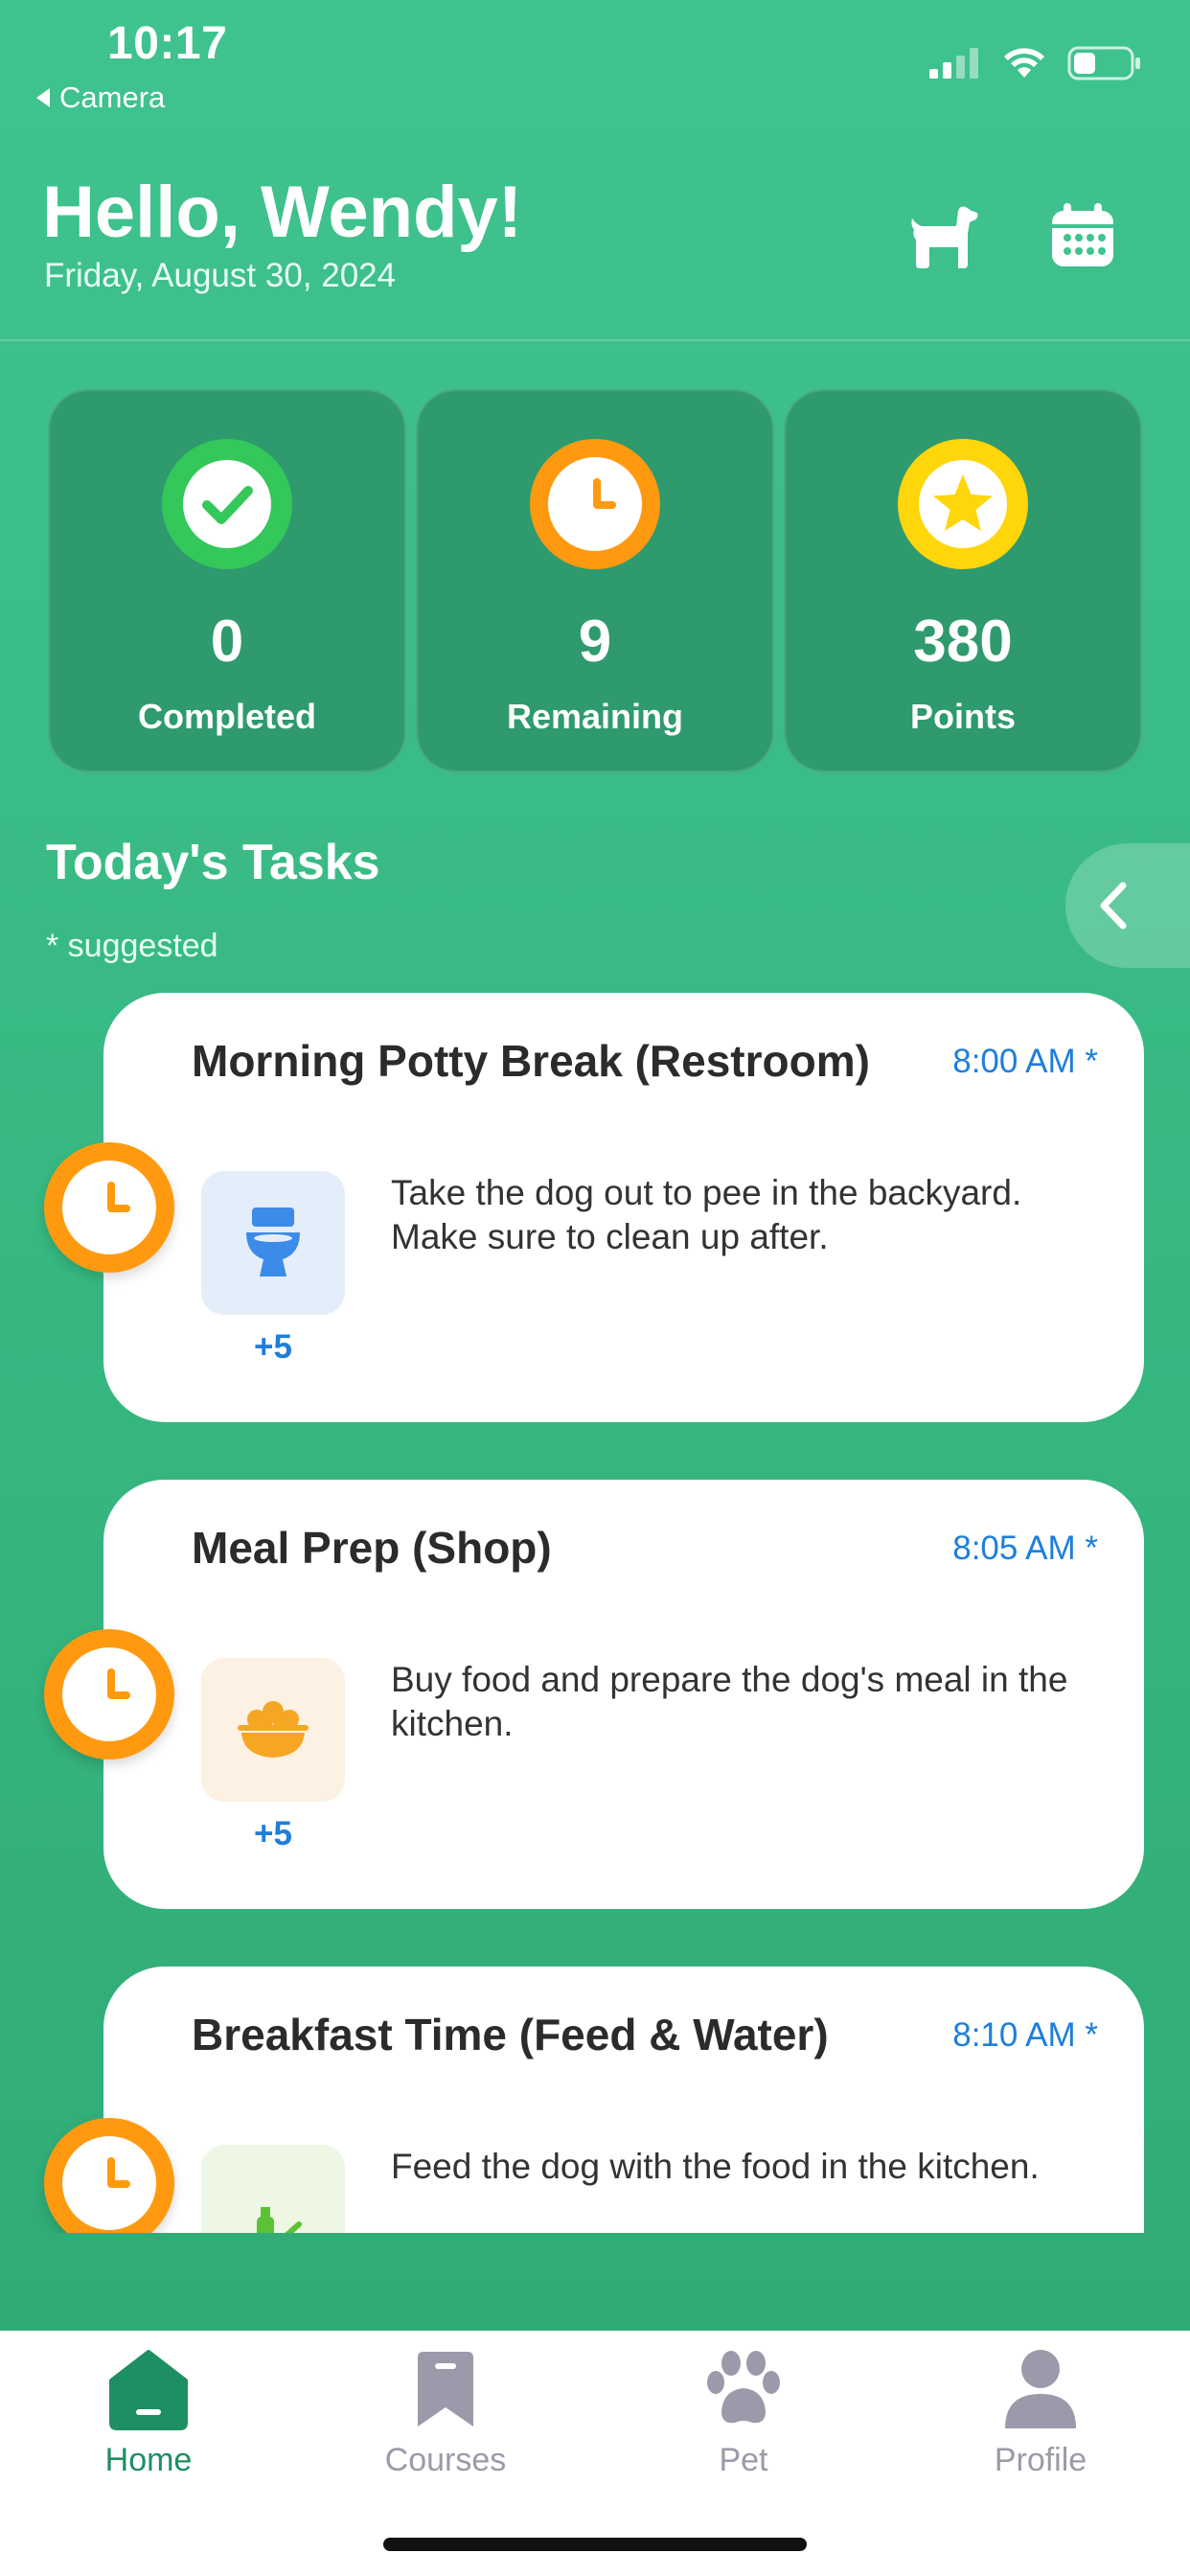 The image size is (1190, 2576). What do you see at coordinates (963, 642) in the screenshot?
I see `points-count: 380` at bounding box center [963, 642].